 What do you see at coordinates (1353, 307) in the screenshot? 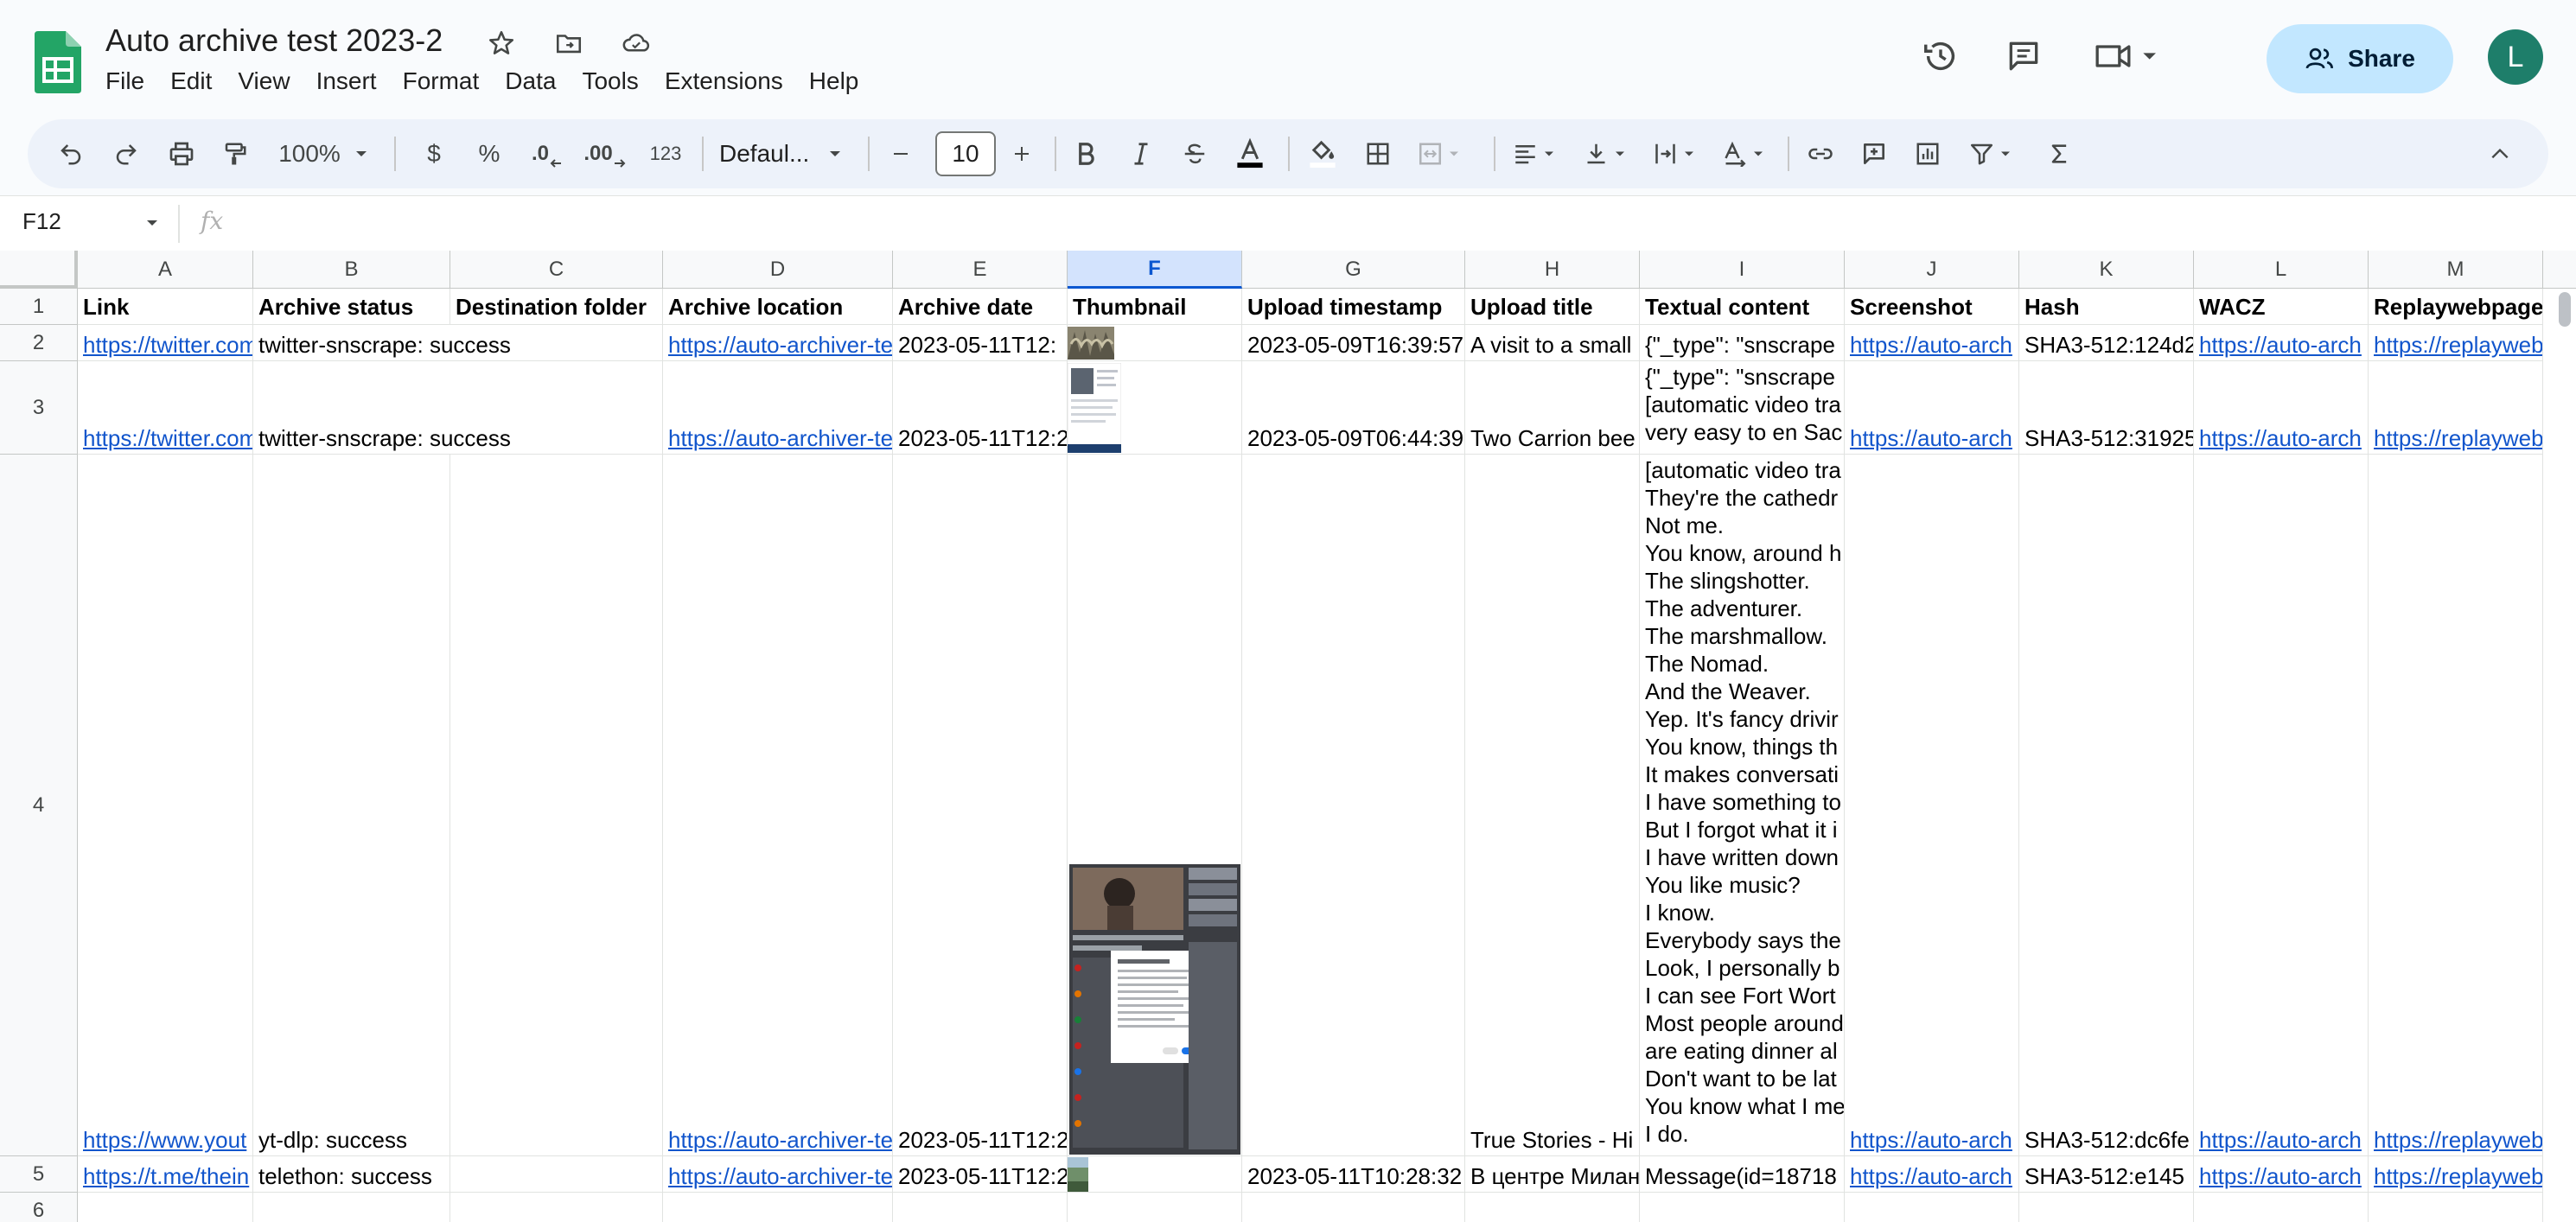
I see `header-upload-timestamp: Upload timestamp` at bounding box center [1353, 307].